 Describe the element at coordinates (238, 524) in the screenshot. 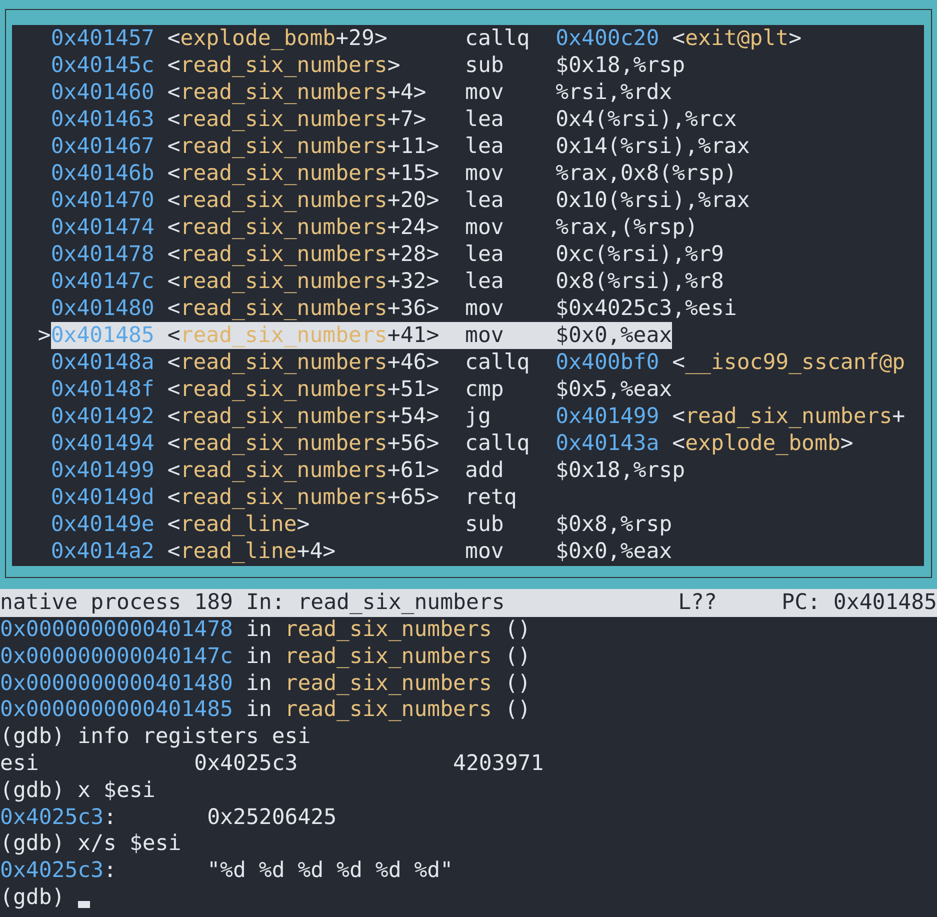

I see `symbol-label: <read_line>` at that location.